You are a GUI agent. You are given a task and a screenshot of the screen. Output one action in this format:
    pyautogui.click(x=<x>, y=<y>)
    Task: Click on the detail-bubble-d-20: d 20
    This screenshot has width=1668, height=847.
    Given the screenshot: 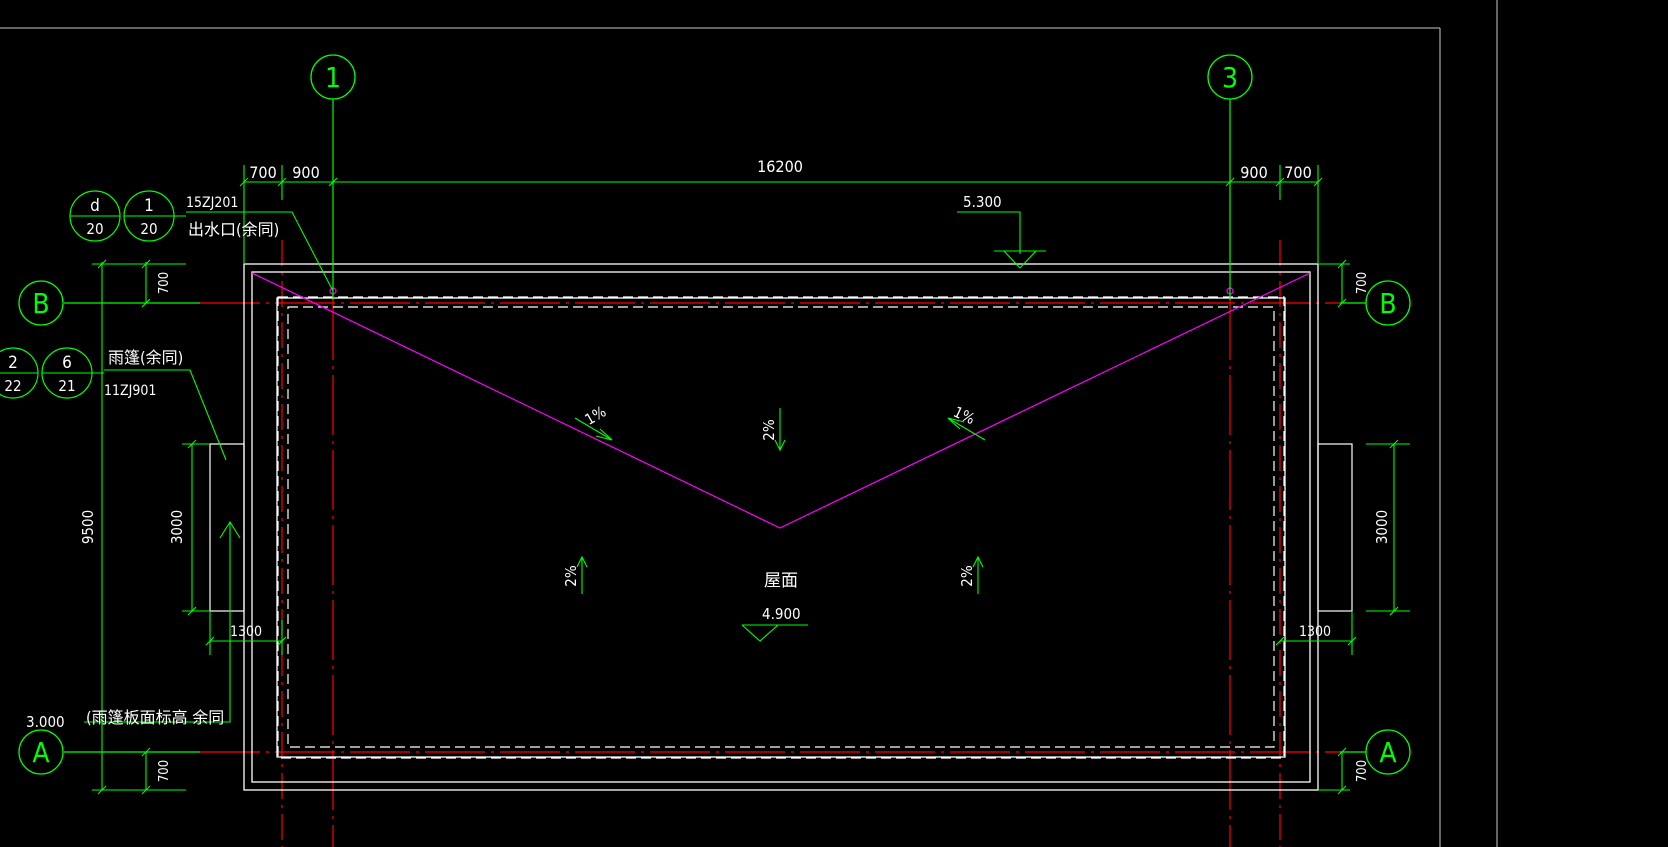 What is the action you would take?
    pyautogui.click(x=95, y=216)
    